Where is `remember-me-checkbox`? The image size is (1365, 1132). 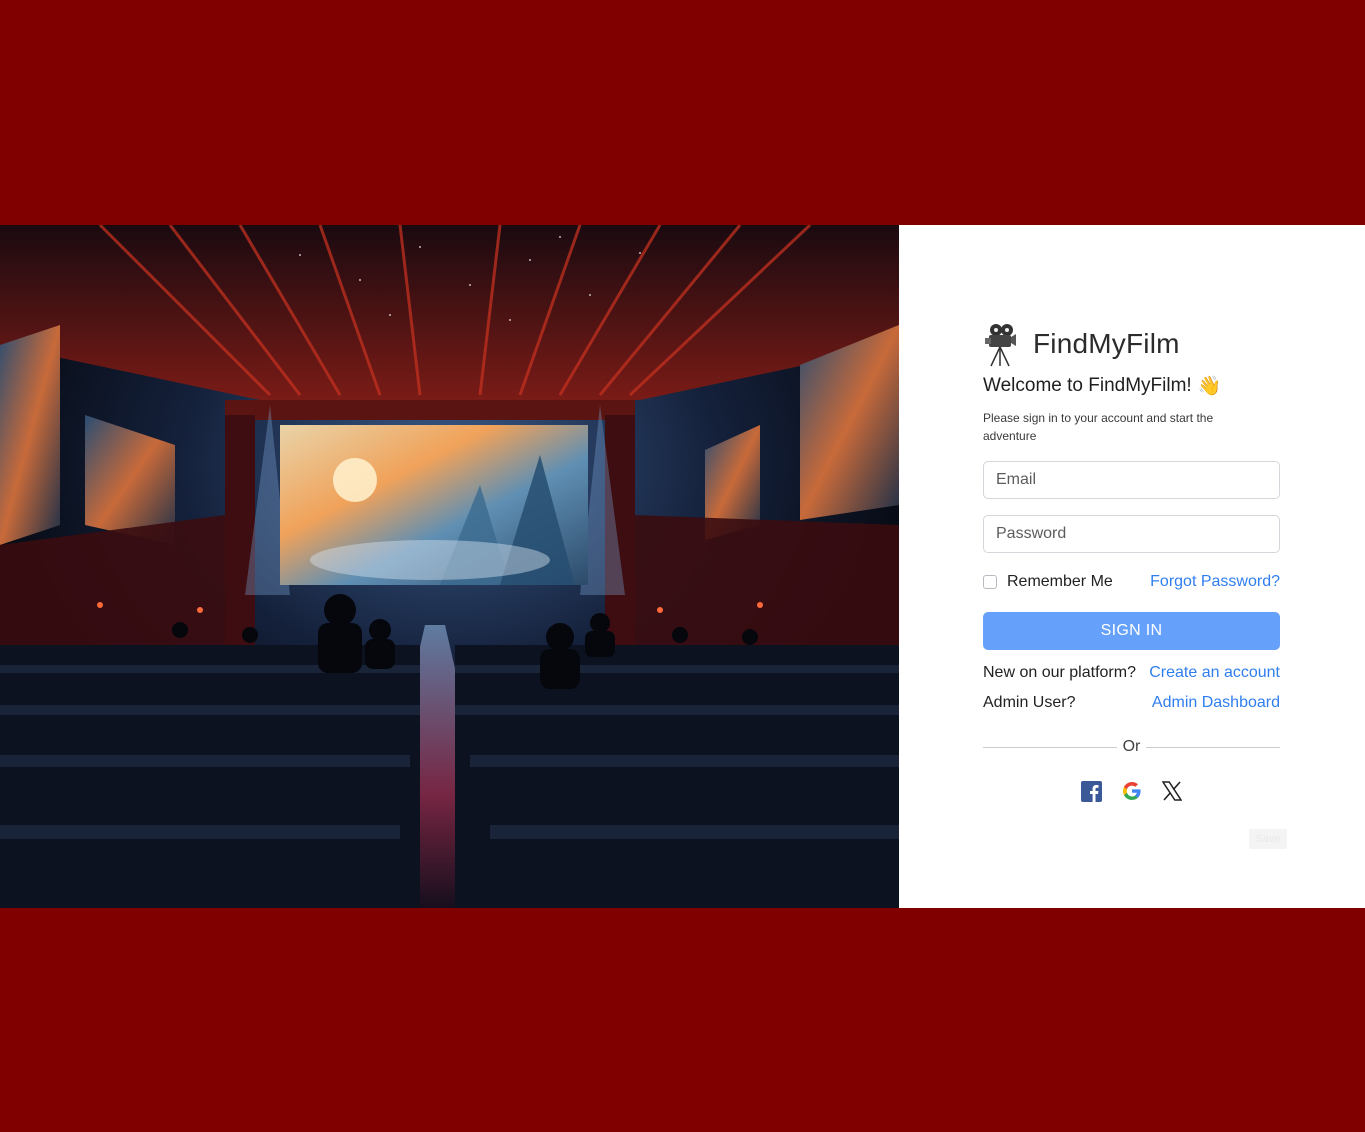 remember-me-checkbox is located at coordinates (990, 582).